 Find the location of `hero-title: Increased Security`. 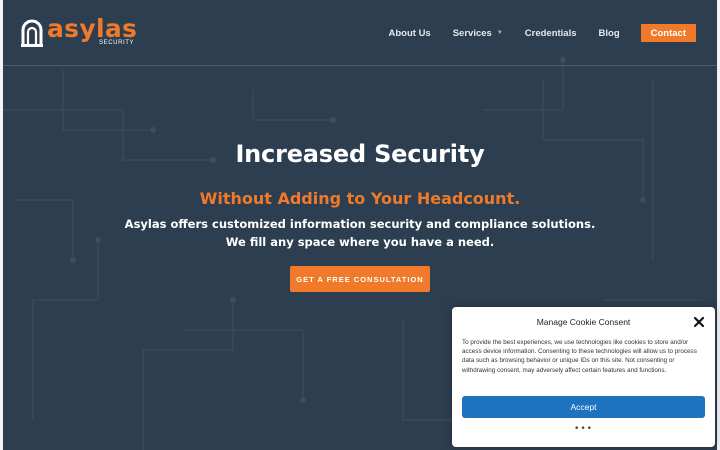

hero-title: Increased Security is located at coordinates (360, 154).